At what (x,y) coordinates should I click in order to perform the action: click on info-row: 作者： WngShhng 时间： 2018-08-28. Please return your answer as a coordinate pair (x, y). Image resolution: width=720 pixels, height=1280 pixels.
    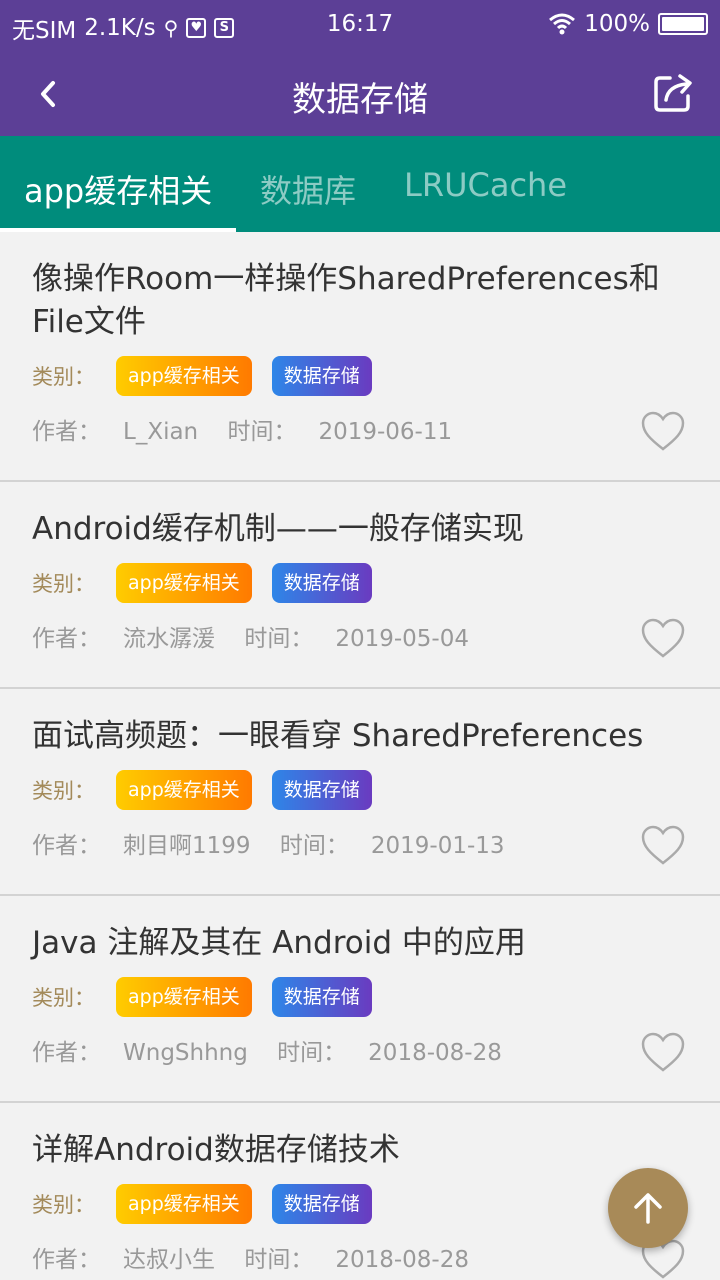
    Looking at the image, I should click on (354, 1053).